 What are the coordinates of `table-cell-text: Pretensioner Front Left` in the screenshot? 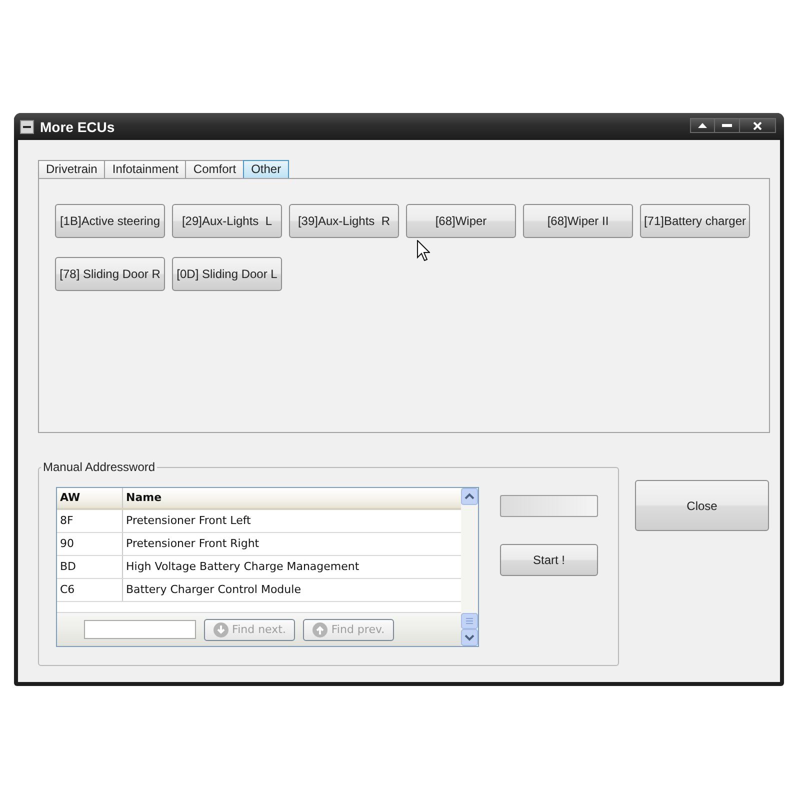 It's located at (188, 521).